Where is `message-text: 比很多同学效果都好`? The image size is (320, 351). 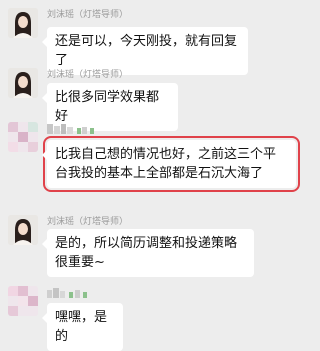 message-text: 比很多同学效果都好 is located at coordinates (107, 107).